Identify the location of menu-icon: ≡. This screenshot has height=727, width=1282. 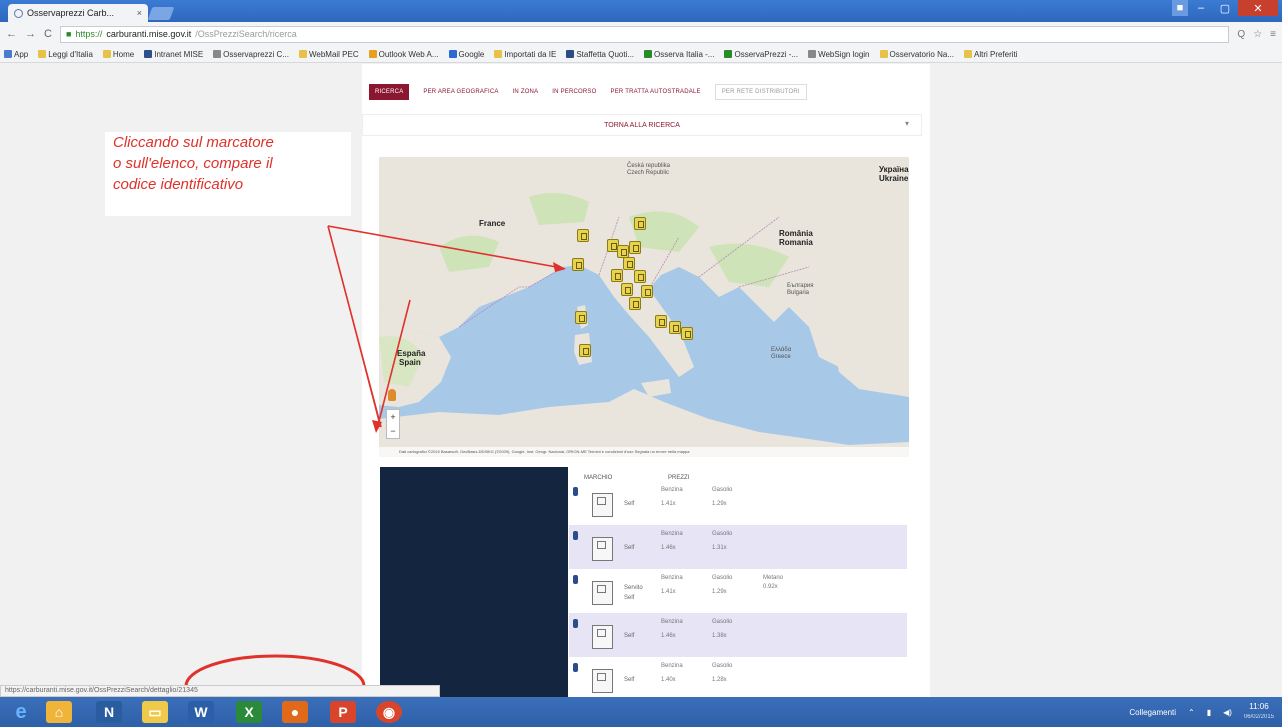
(1273, 34).